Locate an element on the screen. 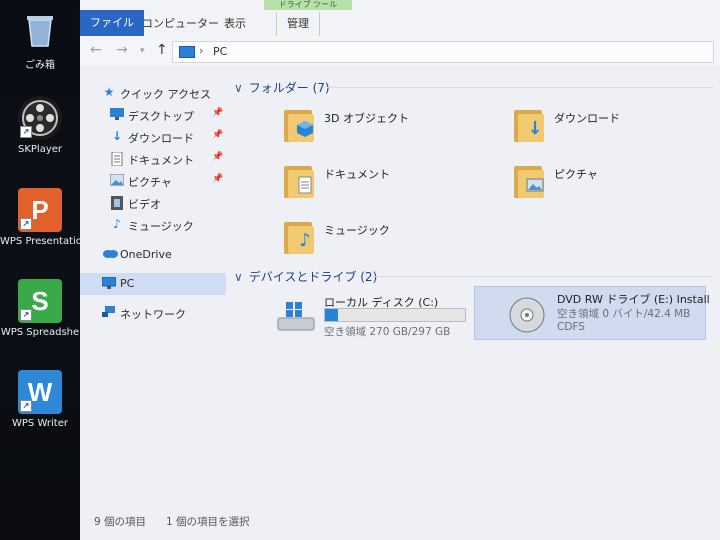 The image size is (720, 540). status-bar: 9 個の項目 1 個の項目を選択 is located at coordinates (400, 520).